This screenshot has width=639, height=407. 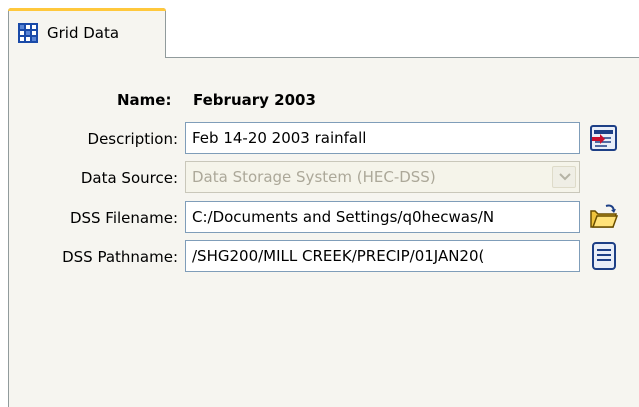 I want to click on select-pathname-icon, so click(x=604, y=256).